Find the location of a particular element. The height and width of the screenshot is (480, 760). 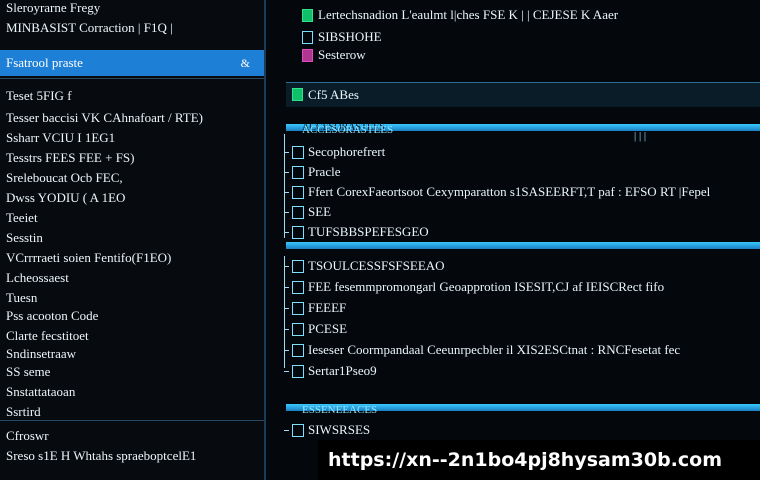

top-row-2: SIBSHOHE is located at coordinates (350, 36).